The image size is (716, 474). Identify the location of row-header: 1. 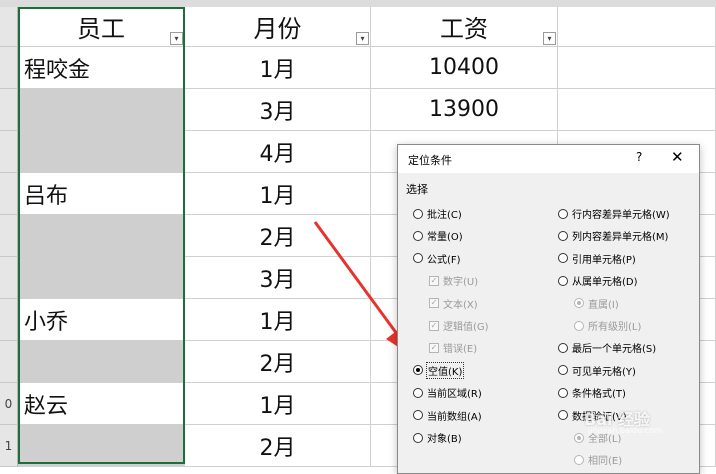
(9, 446).